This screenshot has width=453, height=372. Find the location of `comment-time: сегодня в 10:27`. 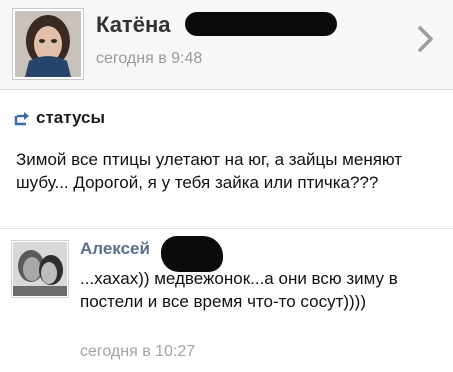

comment-time: сегодня в 10:27 is located at coordinates (138, 351).